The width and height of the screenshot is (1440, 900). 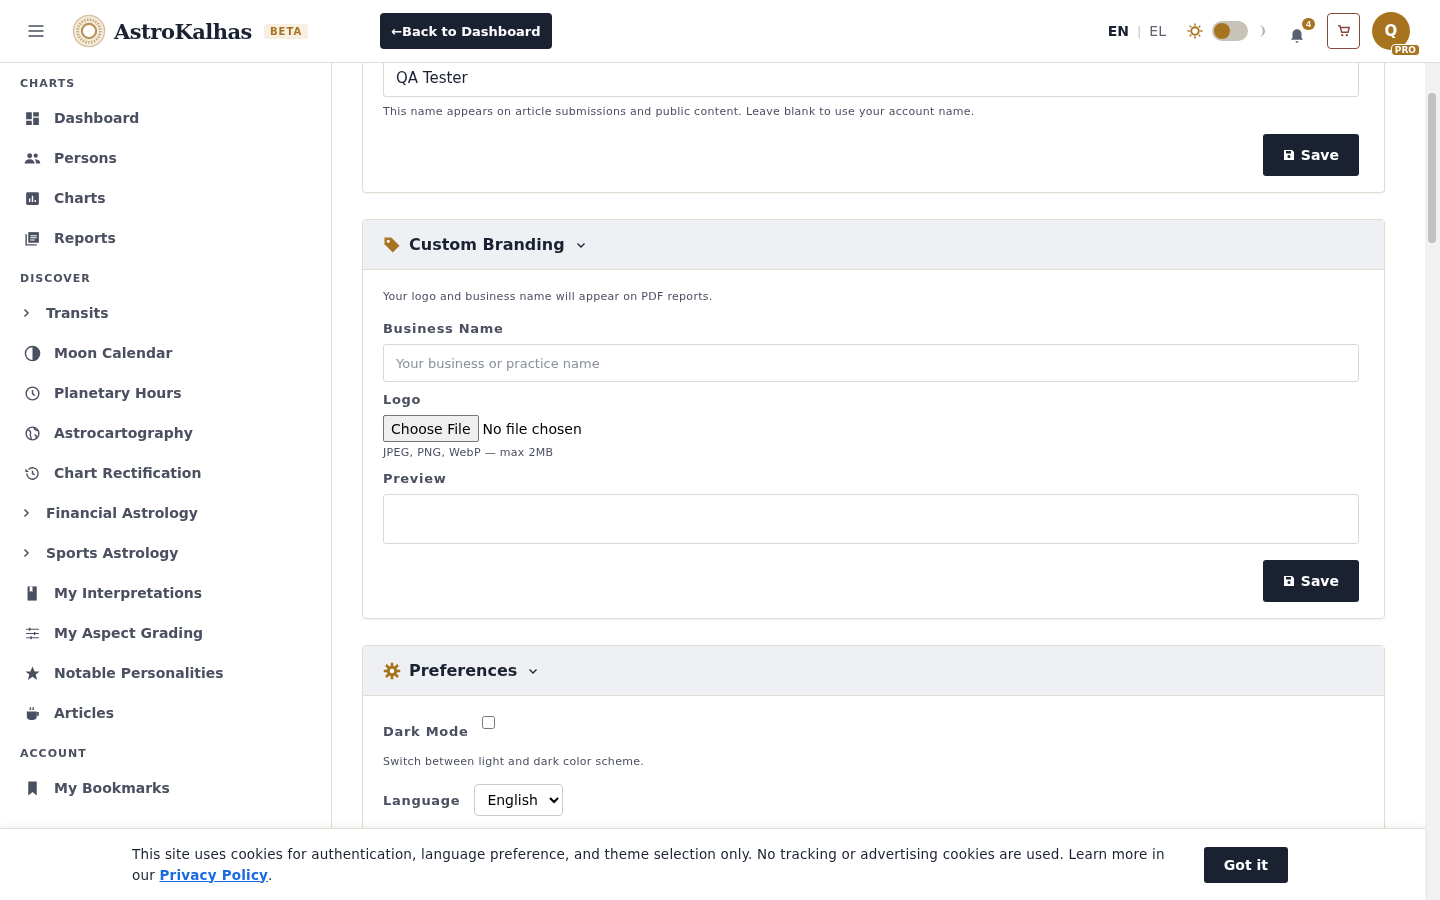 I want to click on sidebar-item: Reports, so click(x=165, y=238).